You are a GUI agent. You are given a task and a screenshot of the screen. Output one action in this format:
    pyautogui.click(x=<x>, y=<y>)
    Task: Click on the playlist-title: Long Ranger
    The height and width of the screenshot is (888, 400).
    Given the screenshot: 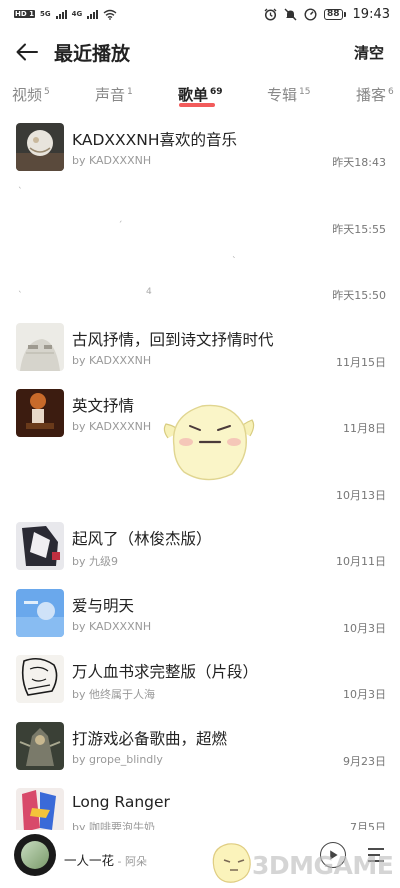 What is the action you would take?
    pyautogui.click(x=121, y=802)
    